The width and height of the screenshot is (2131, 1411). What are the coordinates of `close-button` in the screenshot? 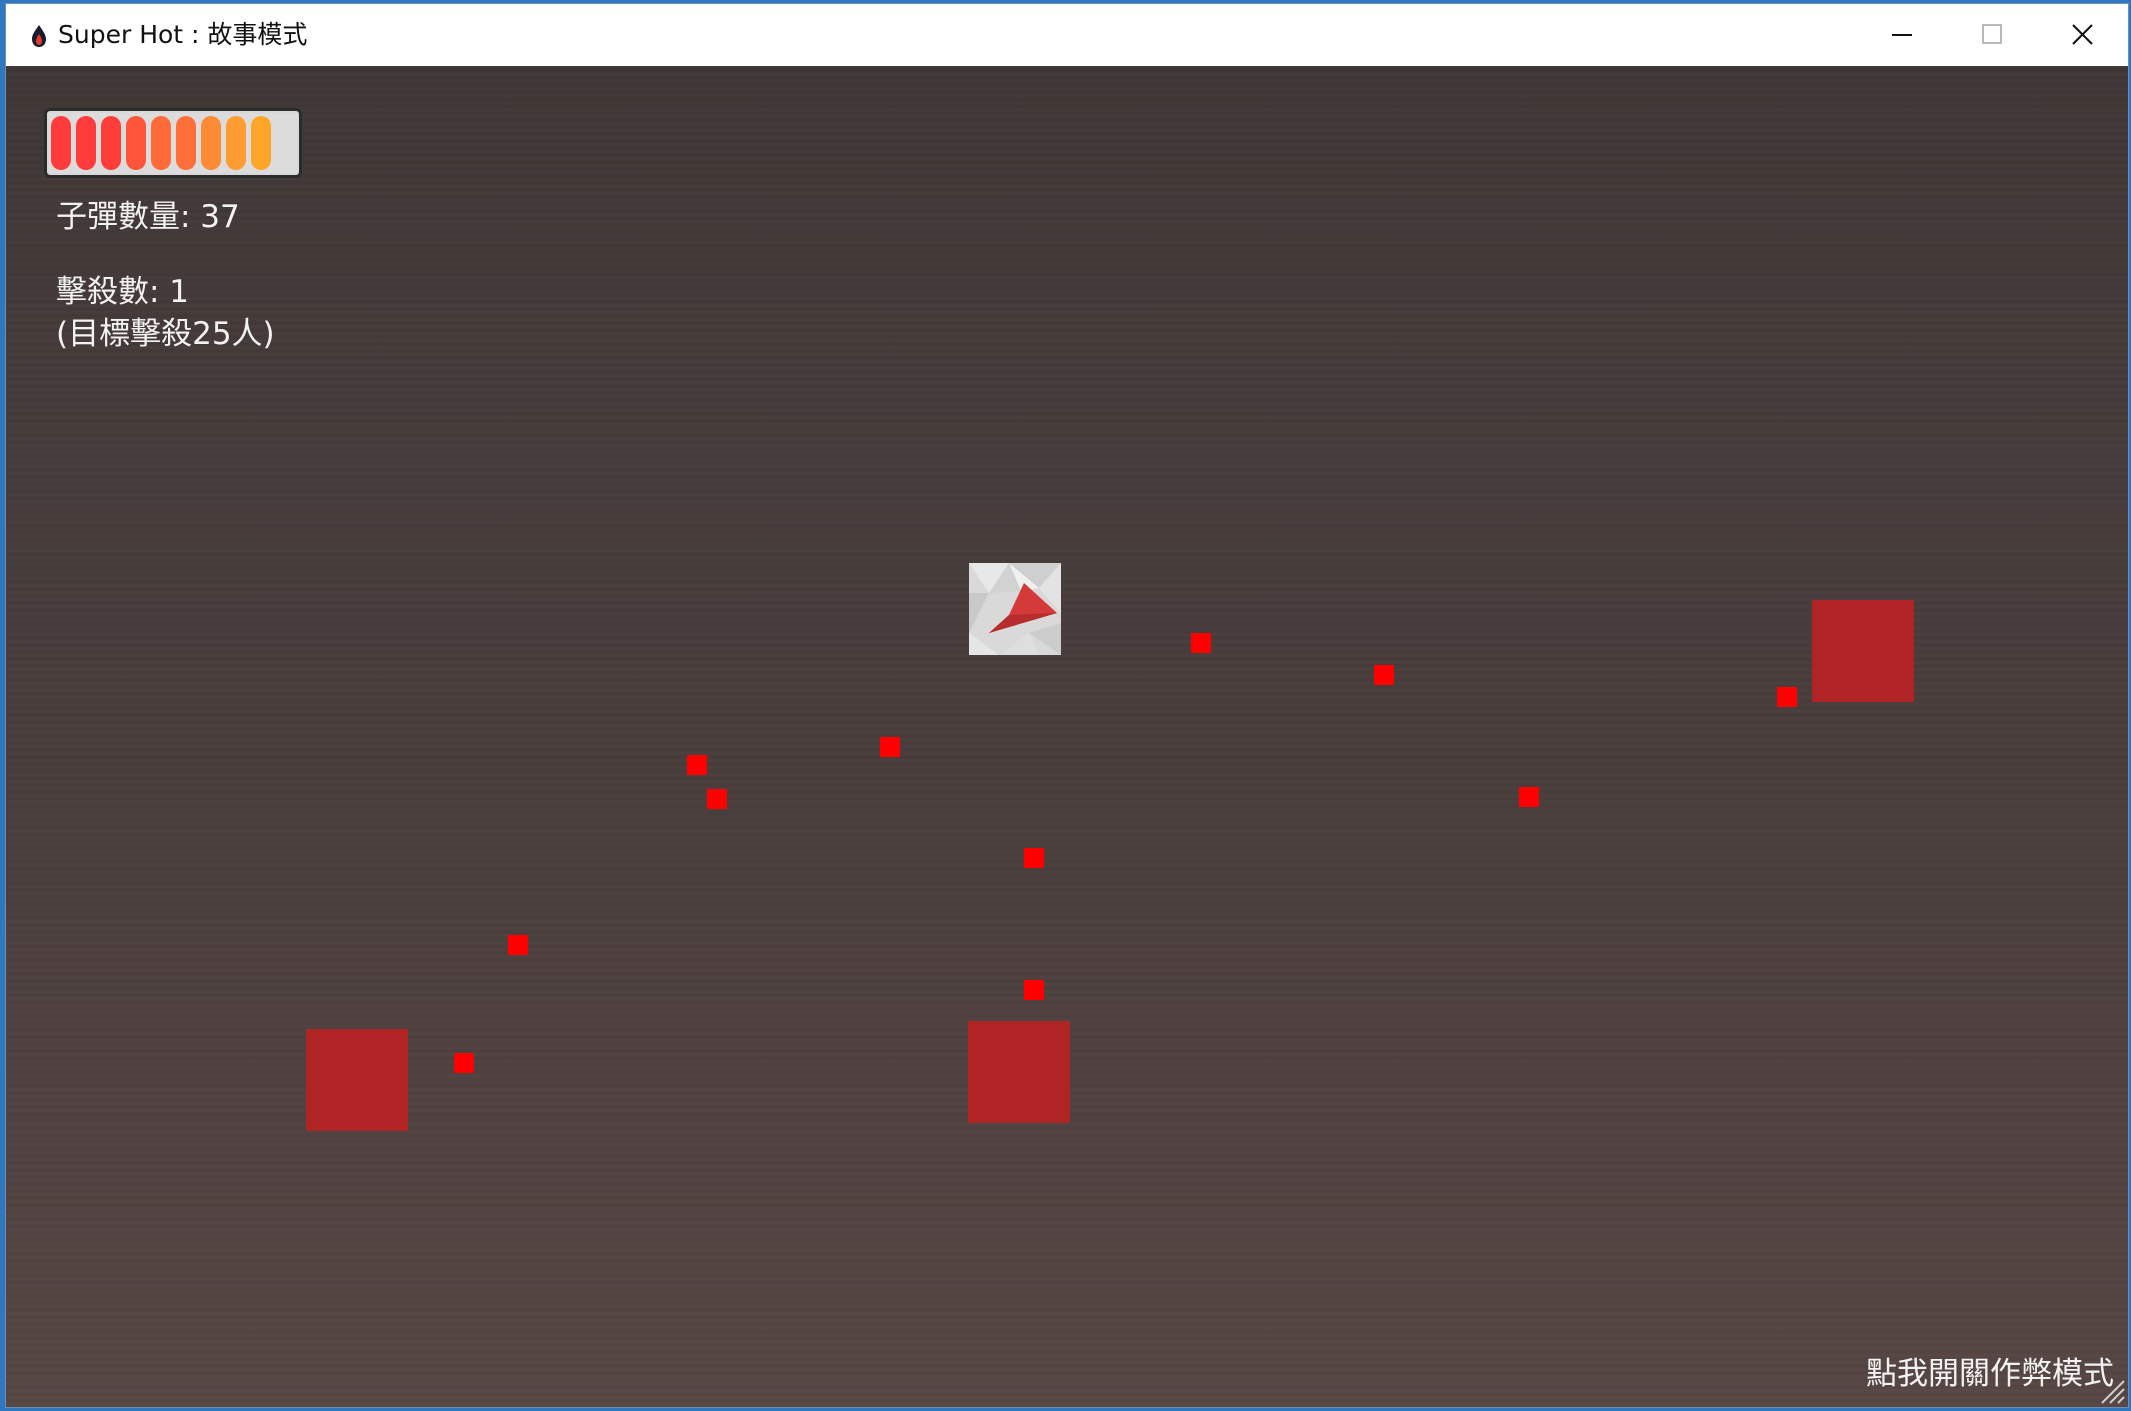 It's located at (2083, 35).